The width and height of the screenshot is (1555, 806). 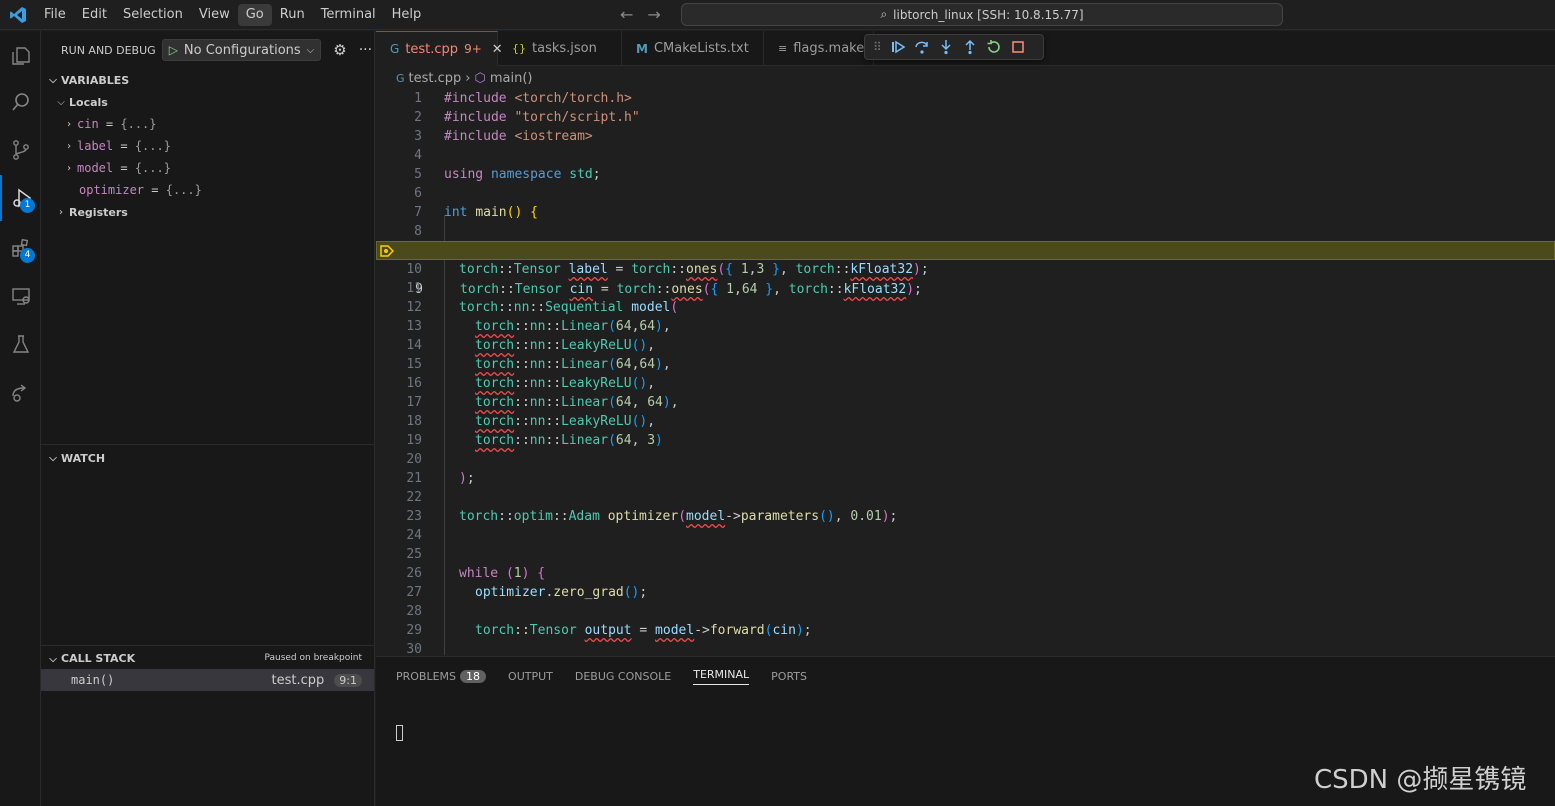 I want to click on code-line: 22, so click(x=965, y=497).